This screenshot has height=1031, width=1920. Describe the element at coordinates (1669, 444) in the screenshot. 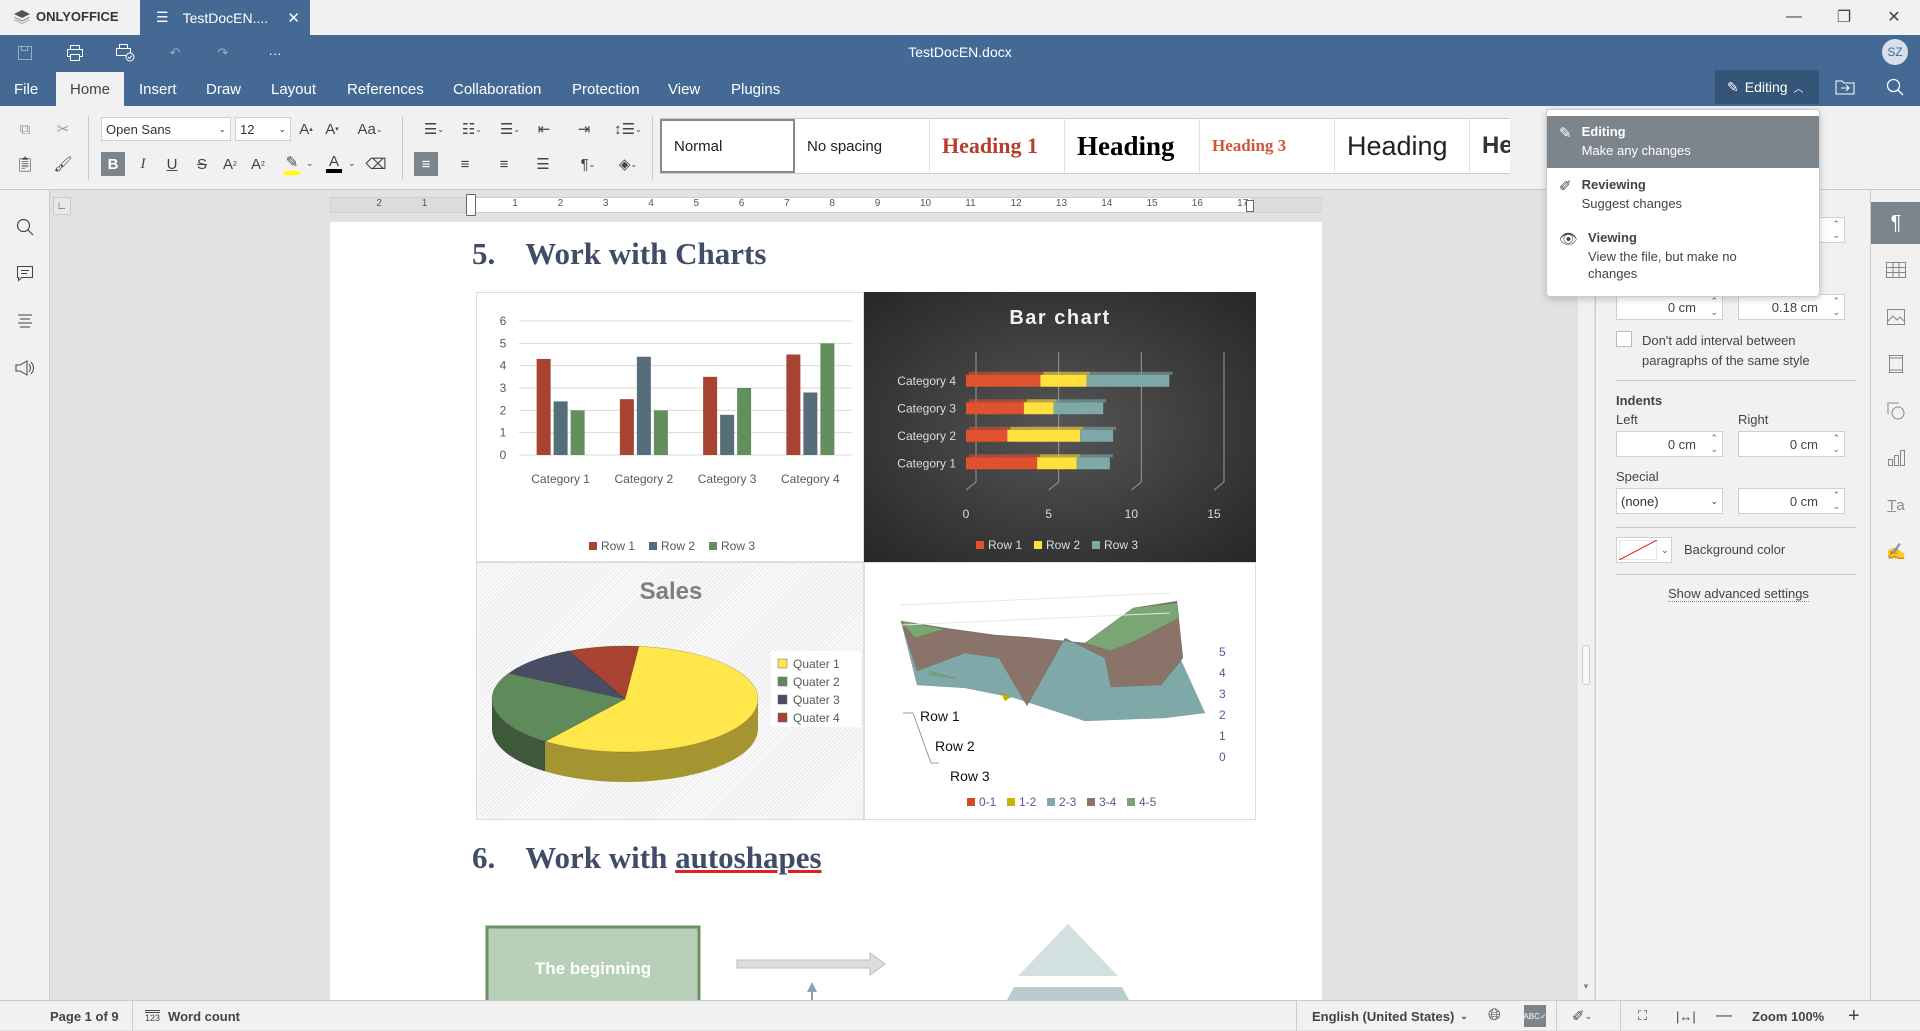

I see `left-indent-input: 0 cm ⌃ ⌄` at that location.